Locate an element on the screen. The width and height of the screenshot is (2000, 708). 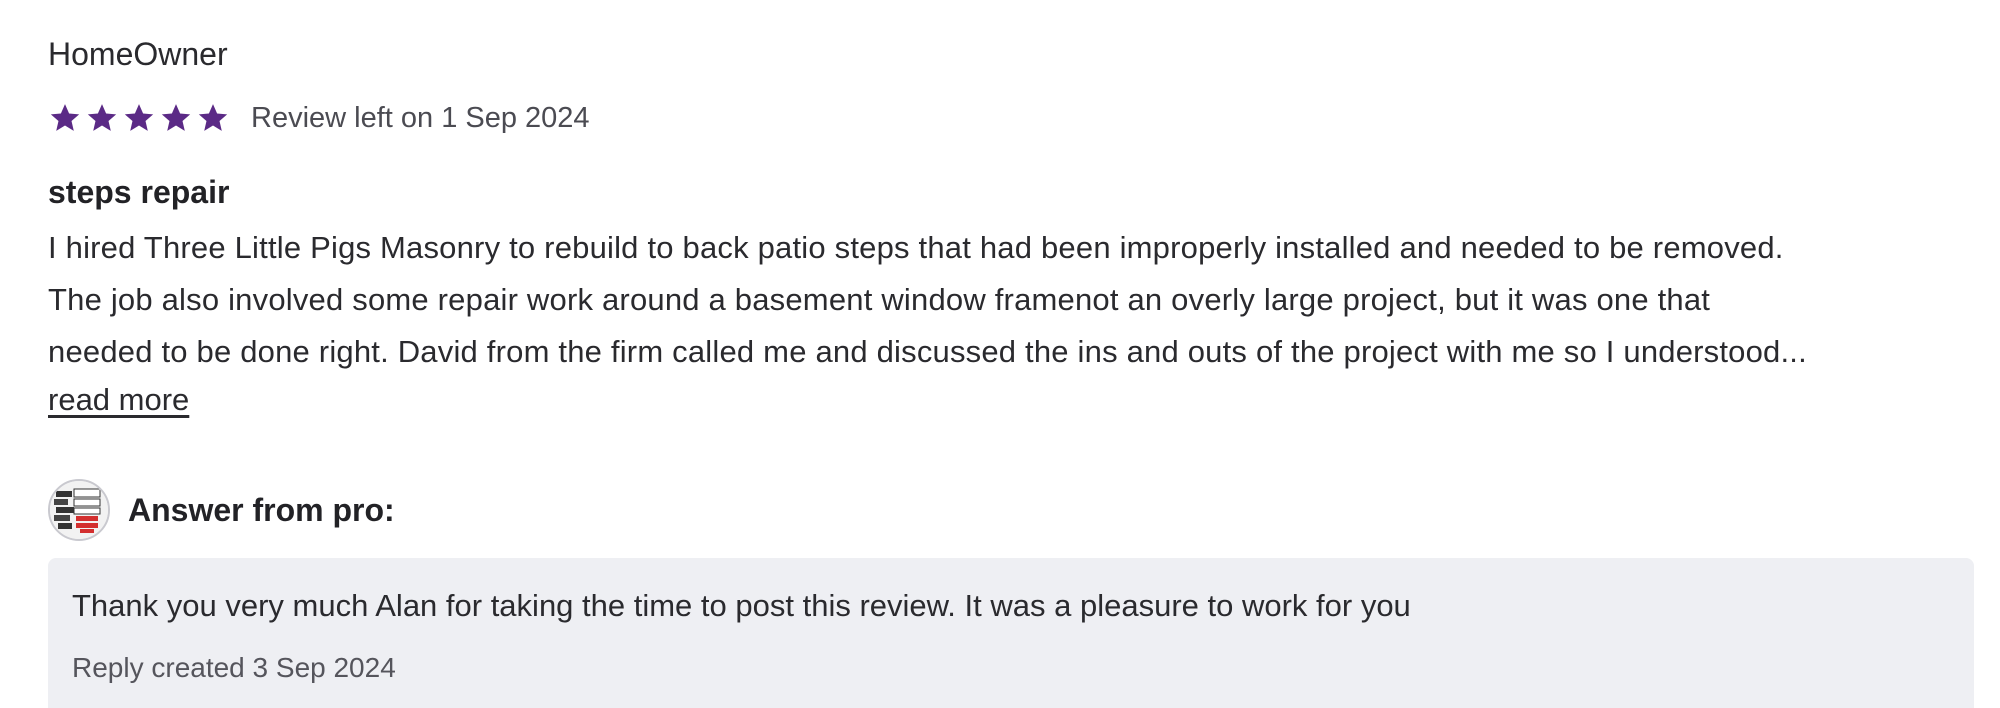
pro-answer-header: Answer from pro: is located at coordinates (221, 510).